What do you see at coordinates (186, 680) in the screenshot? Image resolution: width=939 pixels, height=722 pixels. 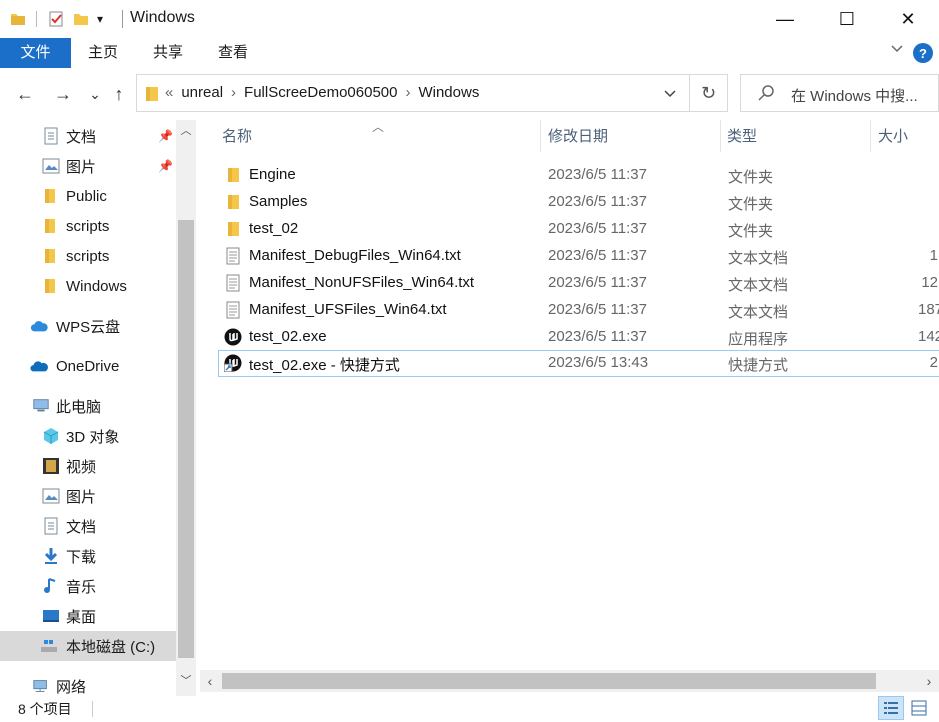 I see `scroll-down-icon: ﹀` at bounding box center [186, 680].